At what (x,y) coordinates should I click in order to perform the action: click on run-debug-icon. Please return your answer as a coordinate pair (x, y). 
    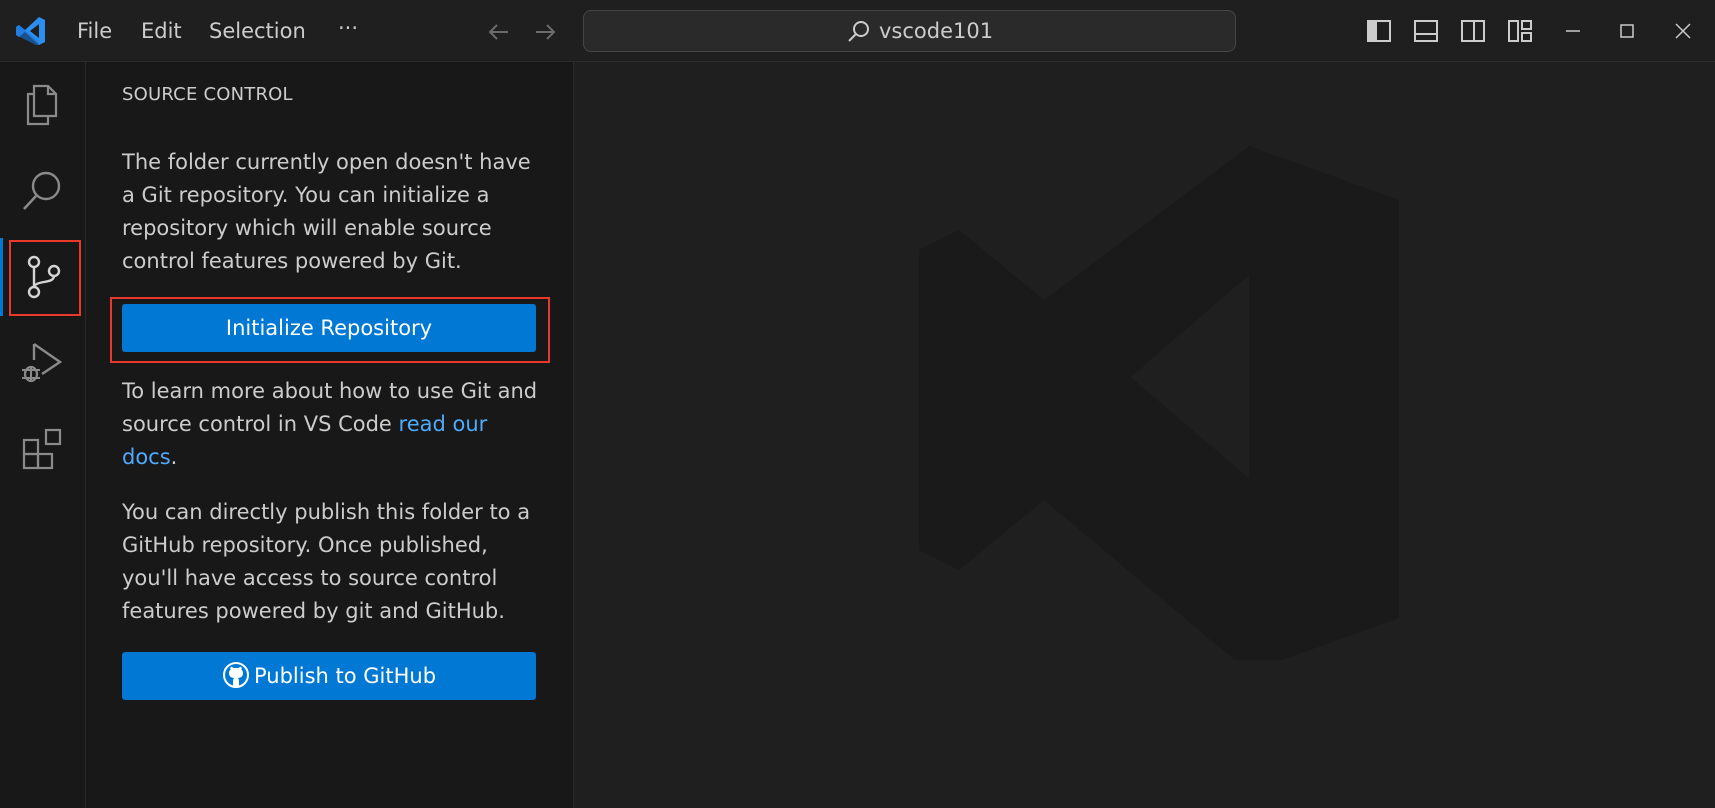
    Looking at the image, I should click on (42, 363).